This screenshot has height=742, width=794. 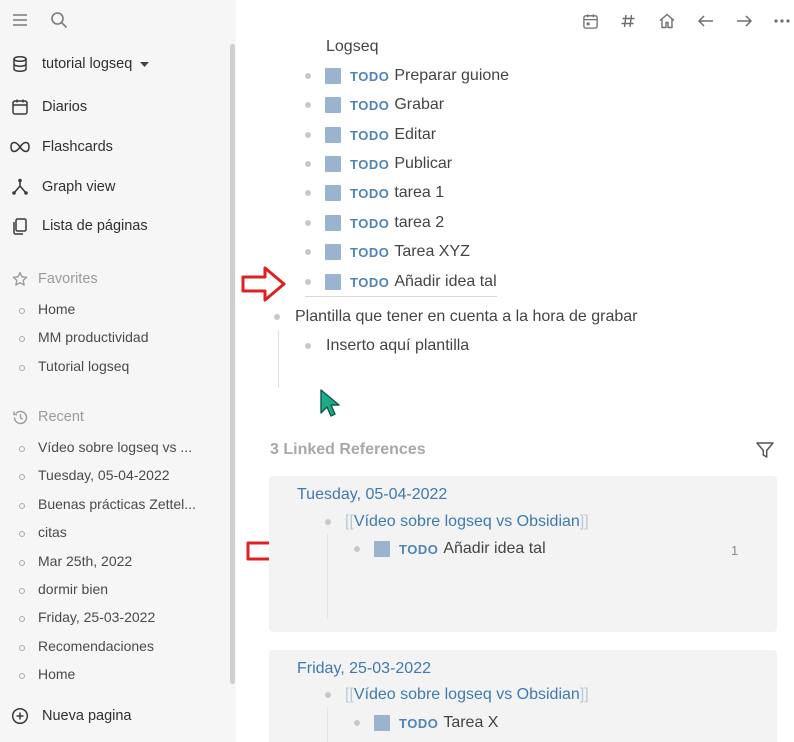 What do you see at coordinates (419, 104) in the screenshot?
I see `todo-text: Grabar` at bounding box center [419, 104].